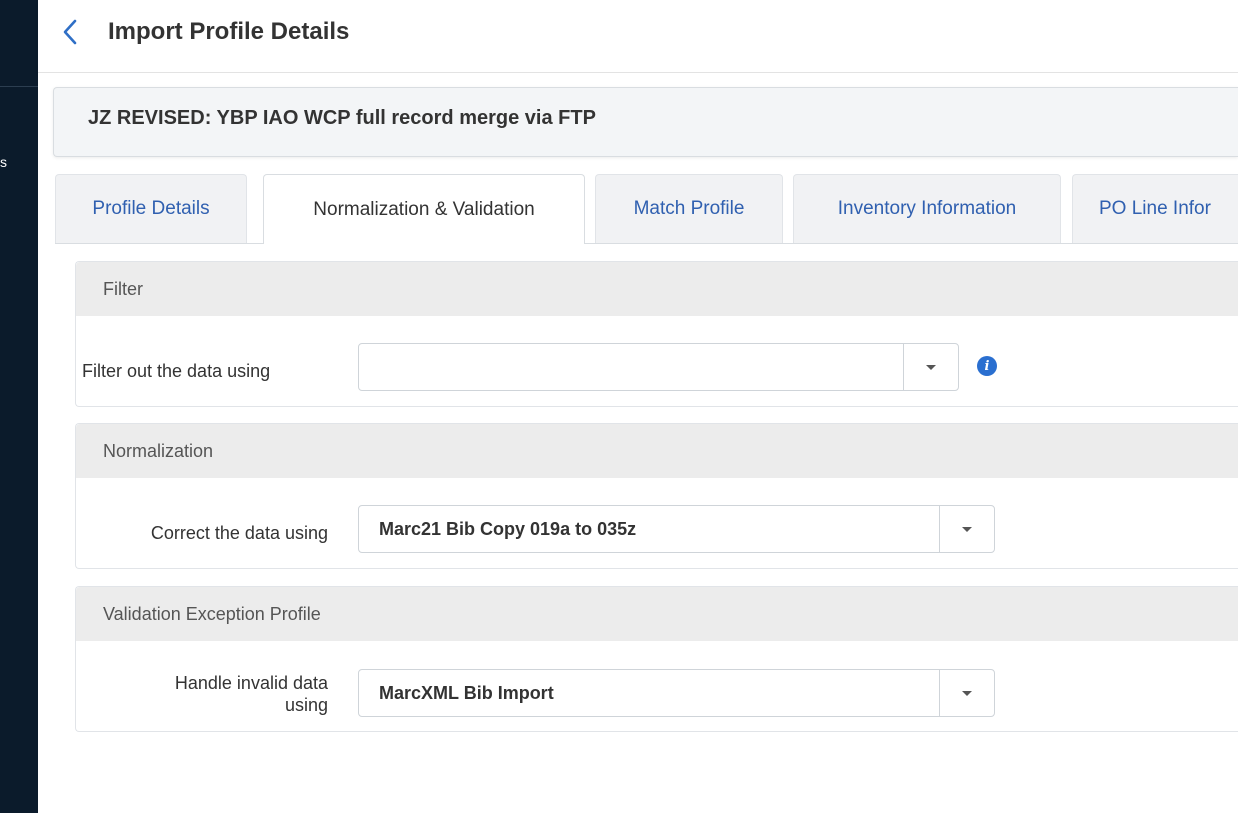 Image resolution: width=1238 pixels, height=813 pixels. Describe the element at coordinates (987, 366) in the screenshot. I see `info-icon: i` at that location.